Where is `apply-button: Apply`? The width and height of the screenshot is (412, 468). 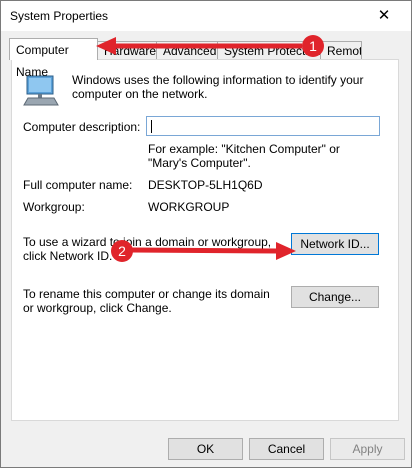
apply-button: Apply is located at coordinates (367, 449).